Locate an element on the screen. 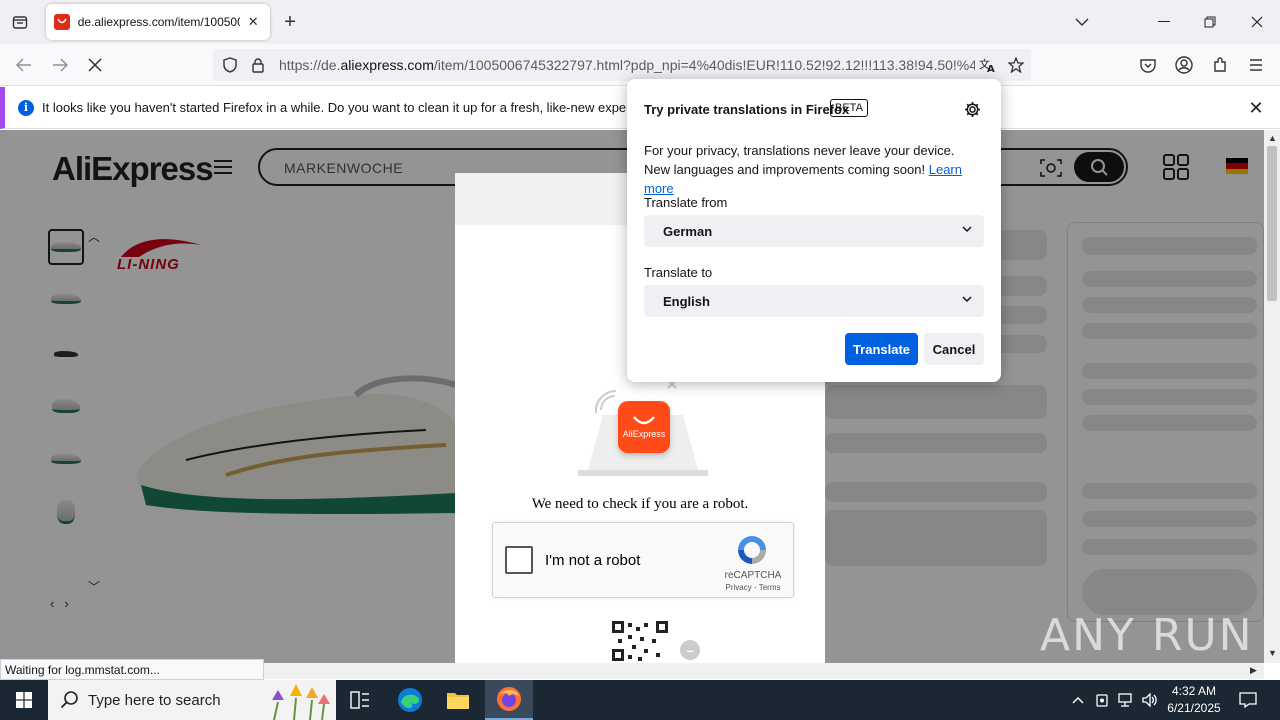  browser-tab: de.aliexpress.com/item/100500 ✕ is located at coordinates (158, 22).